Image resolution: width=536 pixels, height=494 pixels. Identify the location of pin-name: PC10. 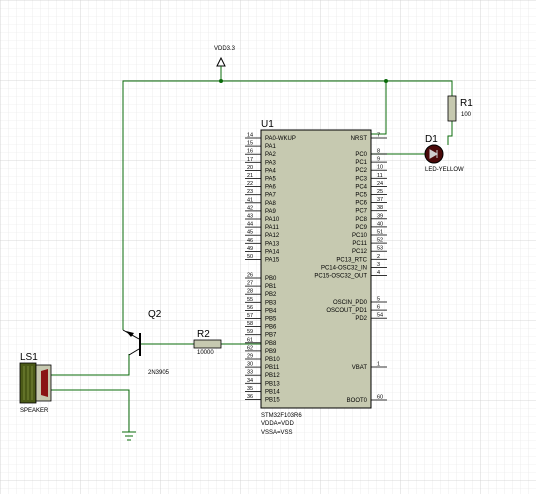
(360, 236).